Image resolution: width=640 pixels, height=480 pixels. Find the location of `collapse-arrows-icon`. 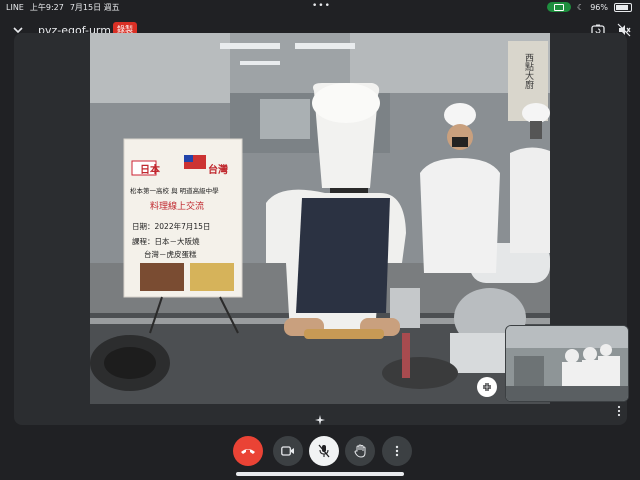

collapse-arrows-icon is located at coordinates (487, 387).